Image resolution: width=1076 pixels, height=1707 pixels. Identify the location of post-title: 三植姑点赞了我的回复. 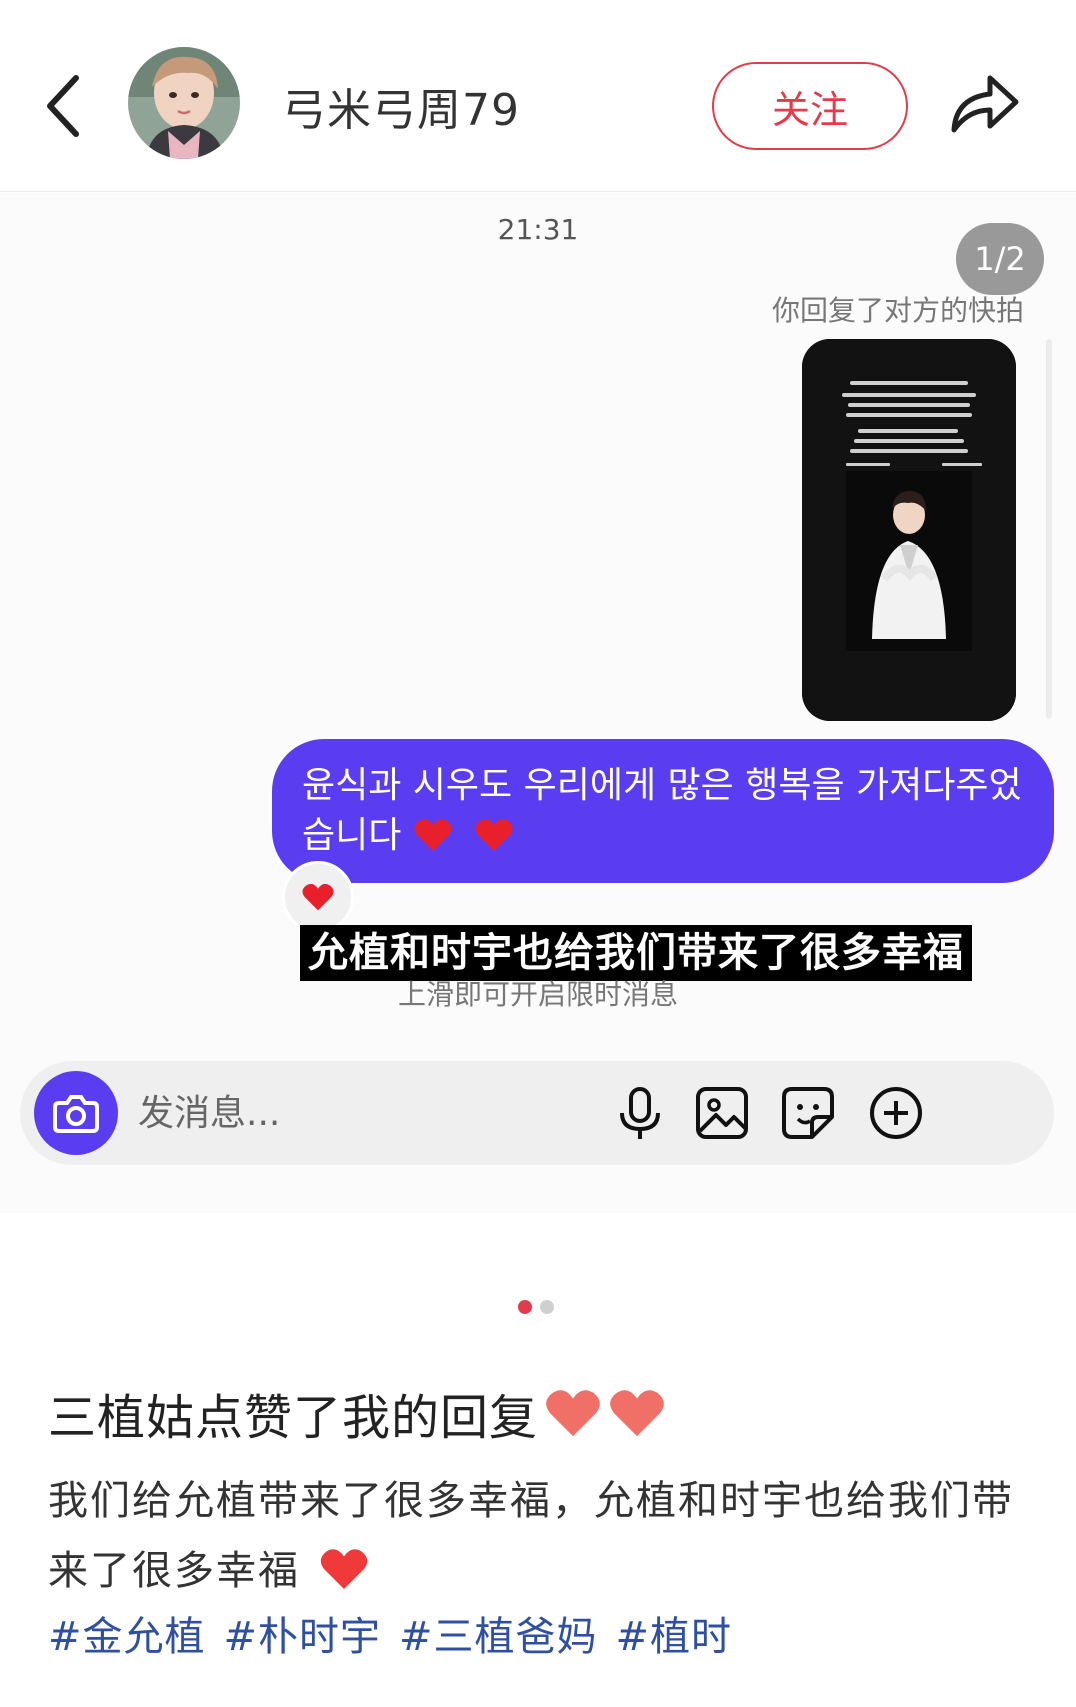
(357, 1413).